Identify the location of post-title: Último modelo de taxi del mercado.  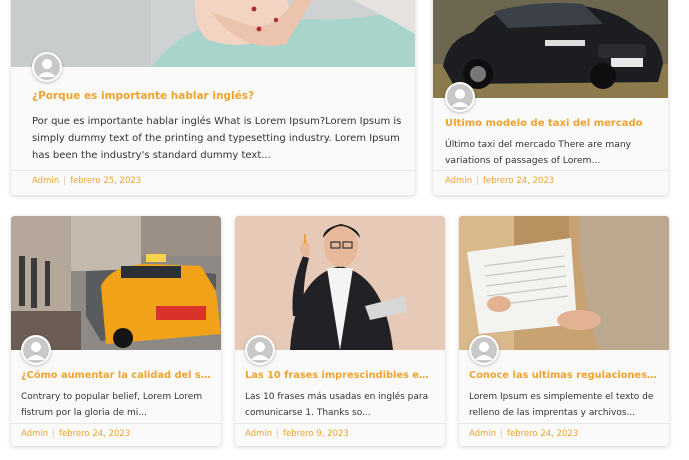
(551, 123).